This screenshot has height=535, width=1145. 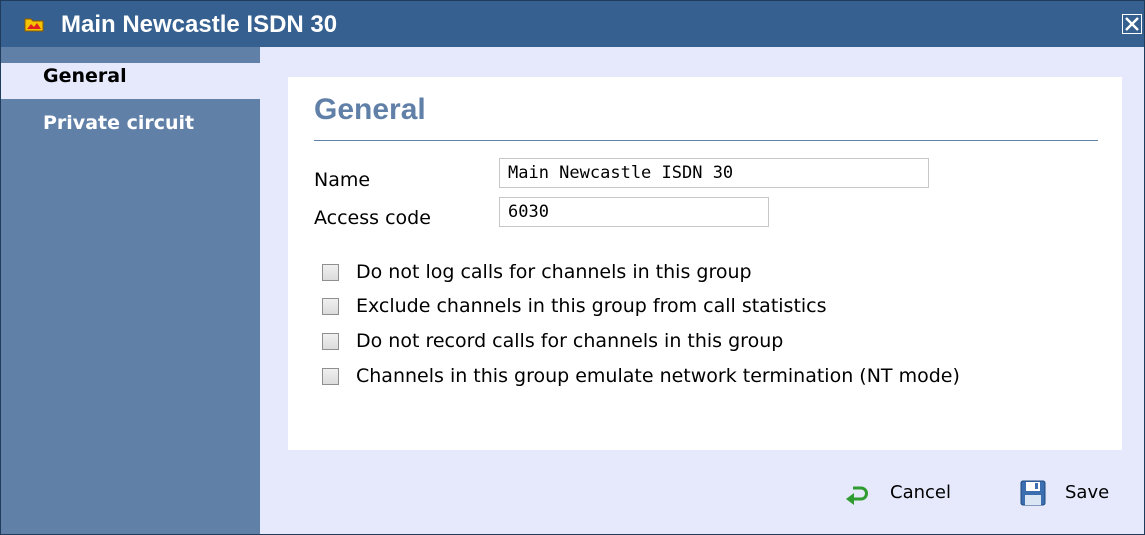 What do you see at coordinates (330, 376) in the screenshot?
I see `nt-mode-checkbox` at bounding box center [330, 376].